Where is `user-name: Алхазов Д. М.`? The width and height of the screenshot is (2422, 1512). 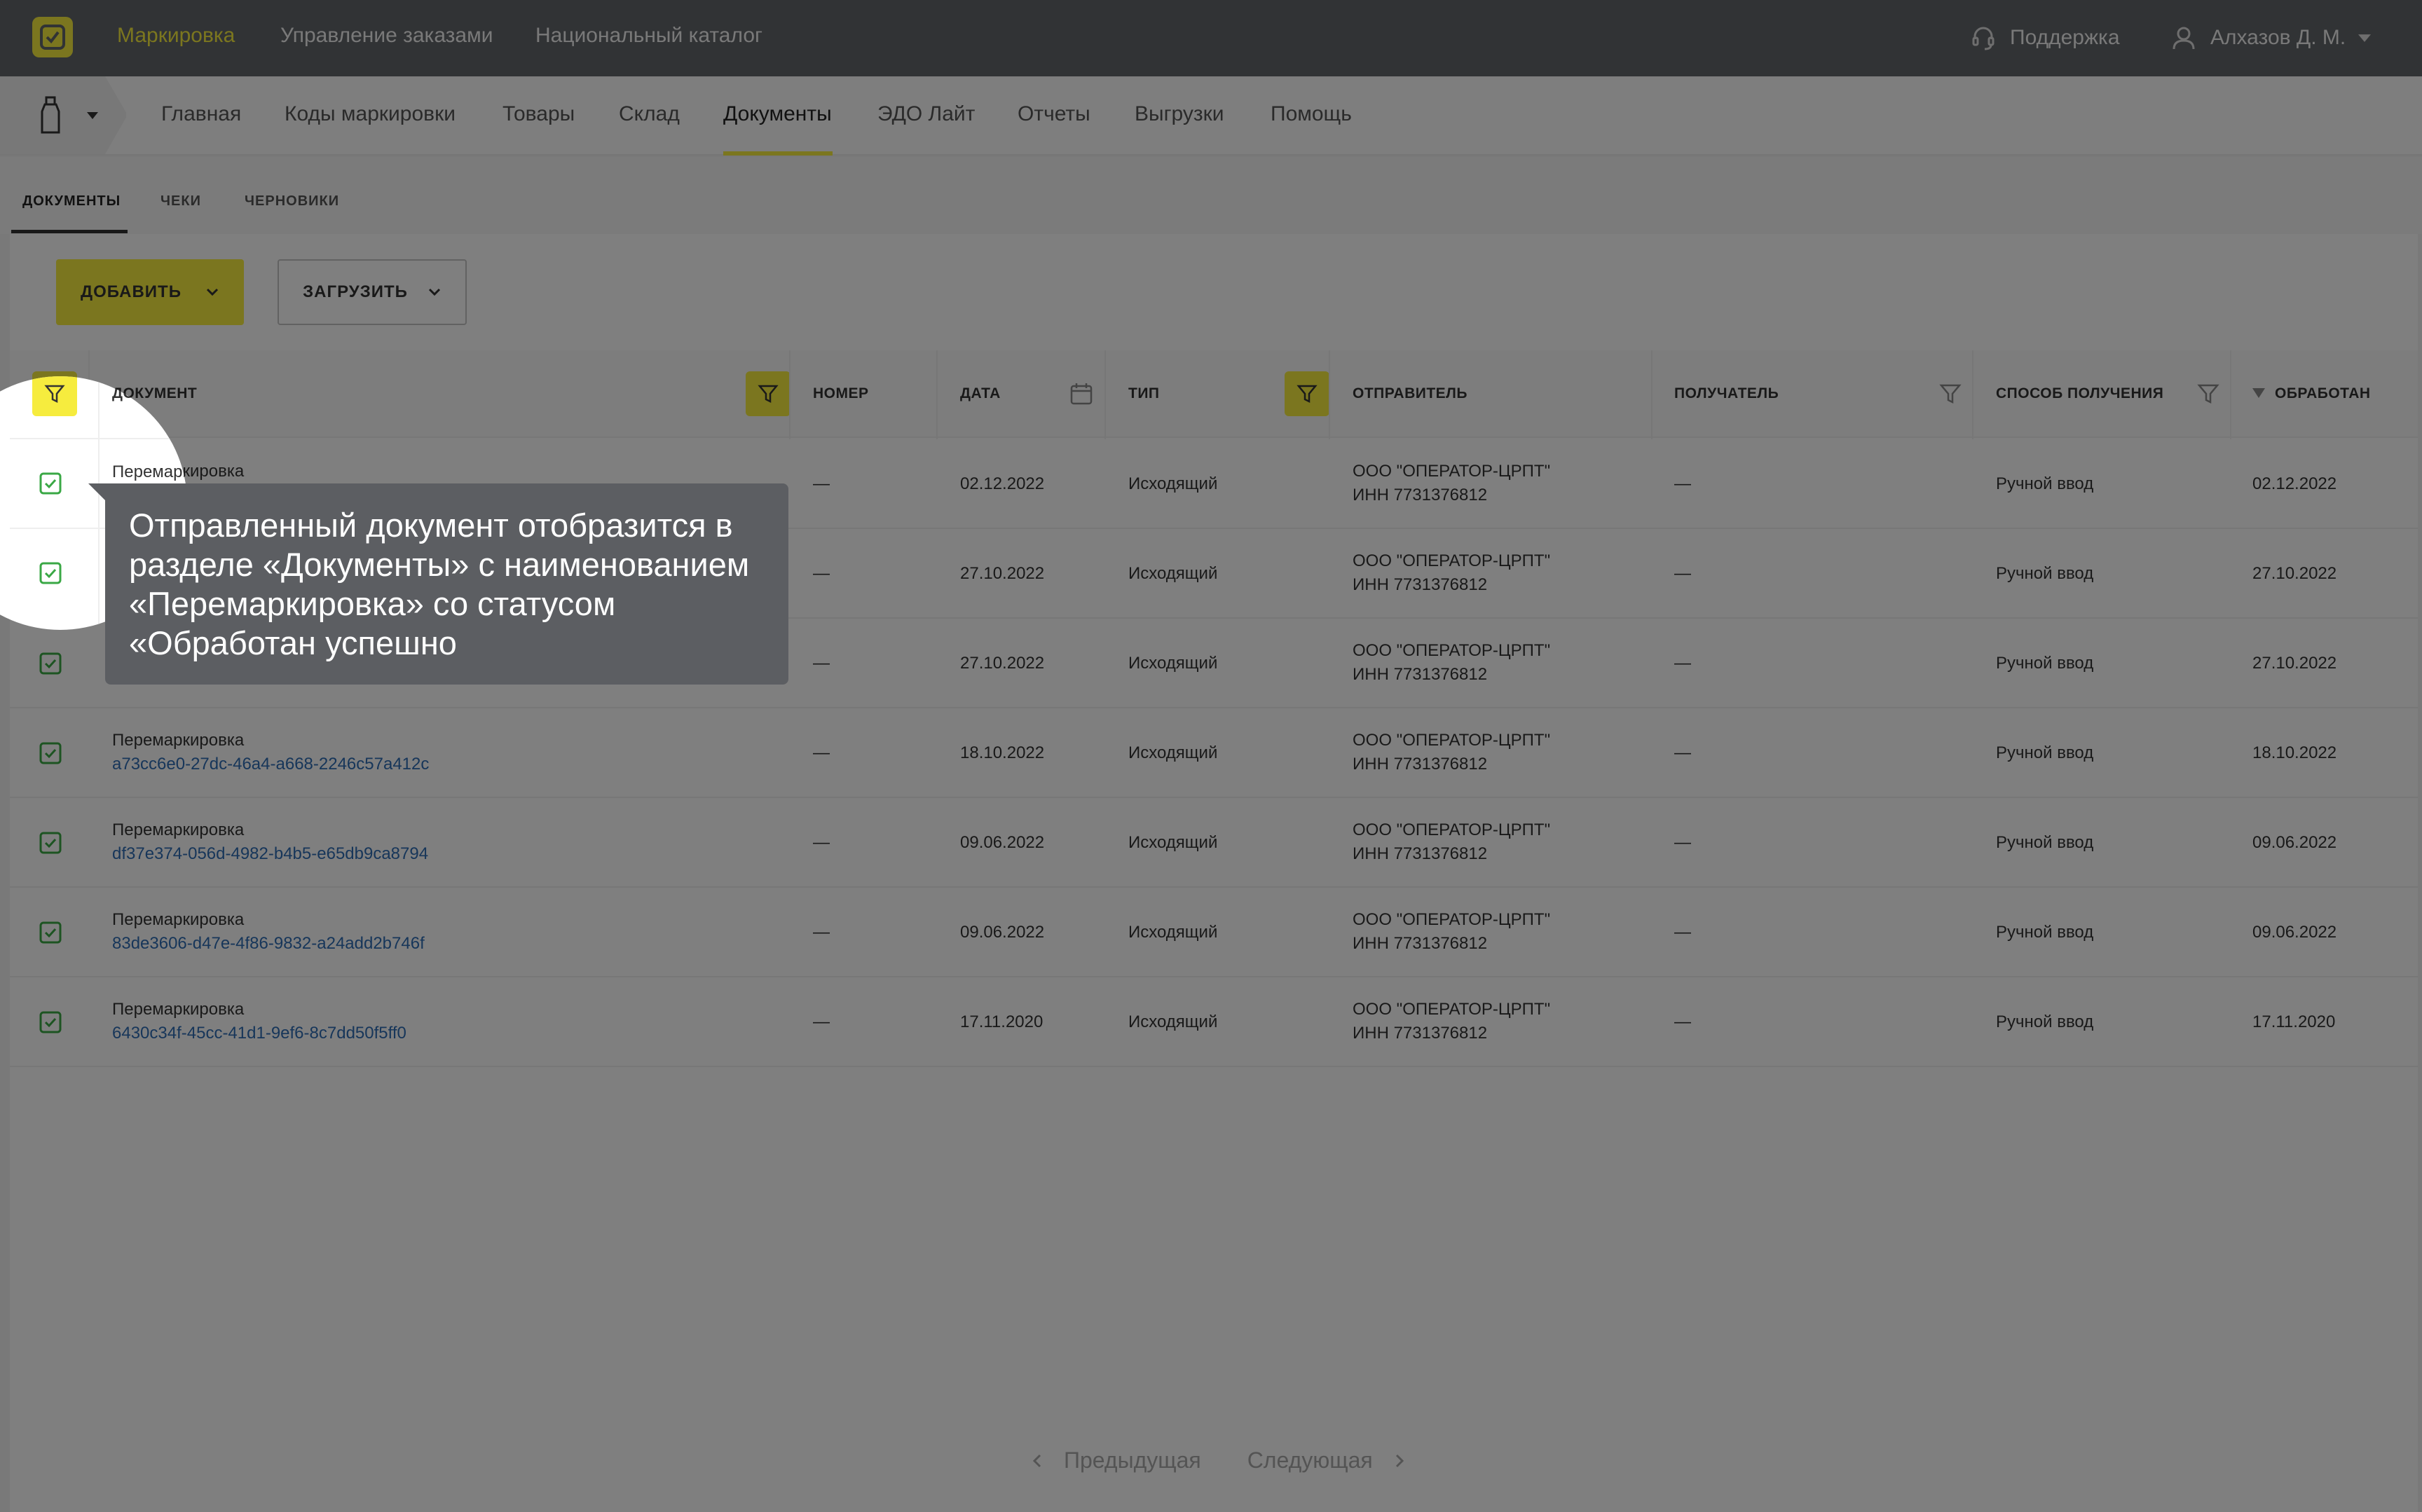 user-name: Алхазов Д. М. is located at coordinates (2278, 37).